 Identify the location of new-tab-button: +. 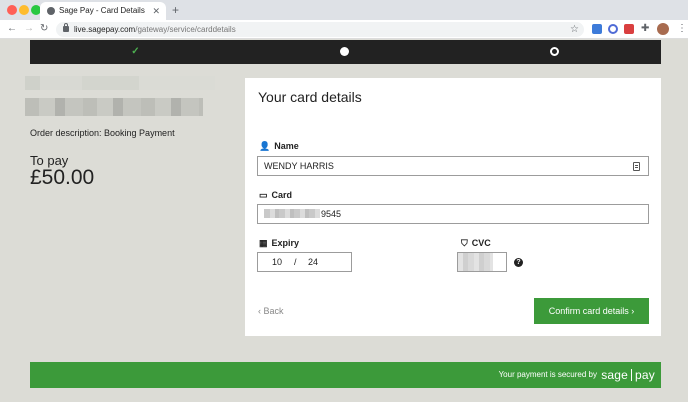
(175, 10).